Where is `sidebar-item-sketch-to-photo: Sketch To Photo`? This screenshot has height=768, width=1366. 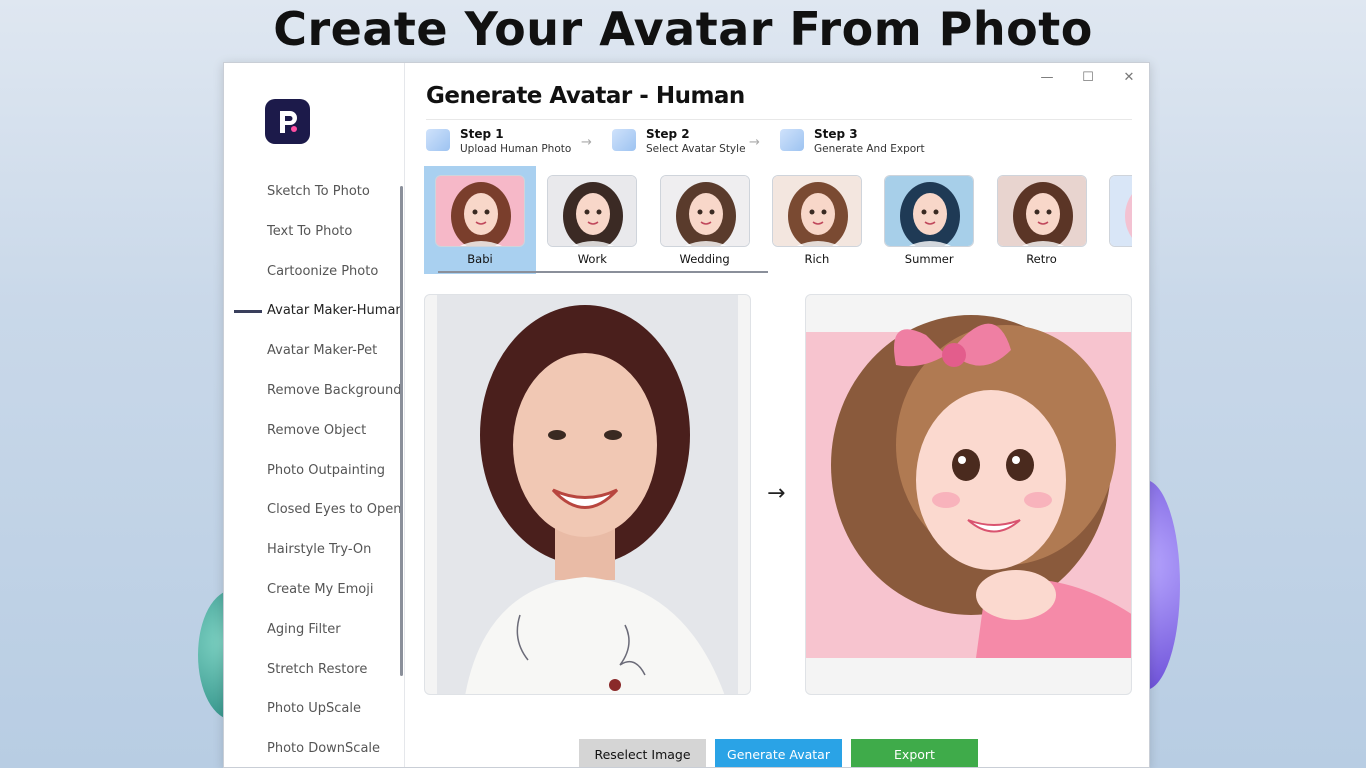 sidebar-item-sketch-to-photo: Sketch To Photo is located at coordinates (313, 192).